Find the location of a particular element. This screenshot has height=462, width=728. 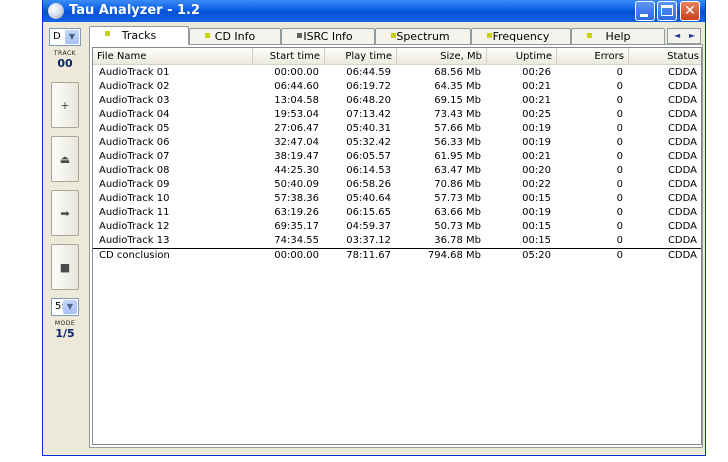

size-cell: 56.33 Mb is located at coordinates (457, 142).